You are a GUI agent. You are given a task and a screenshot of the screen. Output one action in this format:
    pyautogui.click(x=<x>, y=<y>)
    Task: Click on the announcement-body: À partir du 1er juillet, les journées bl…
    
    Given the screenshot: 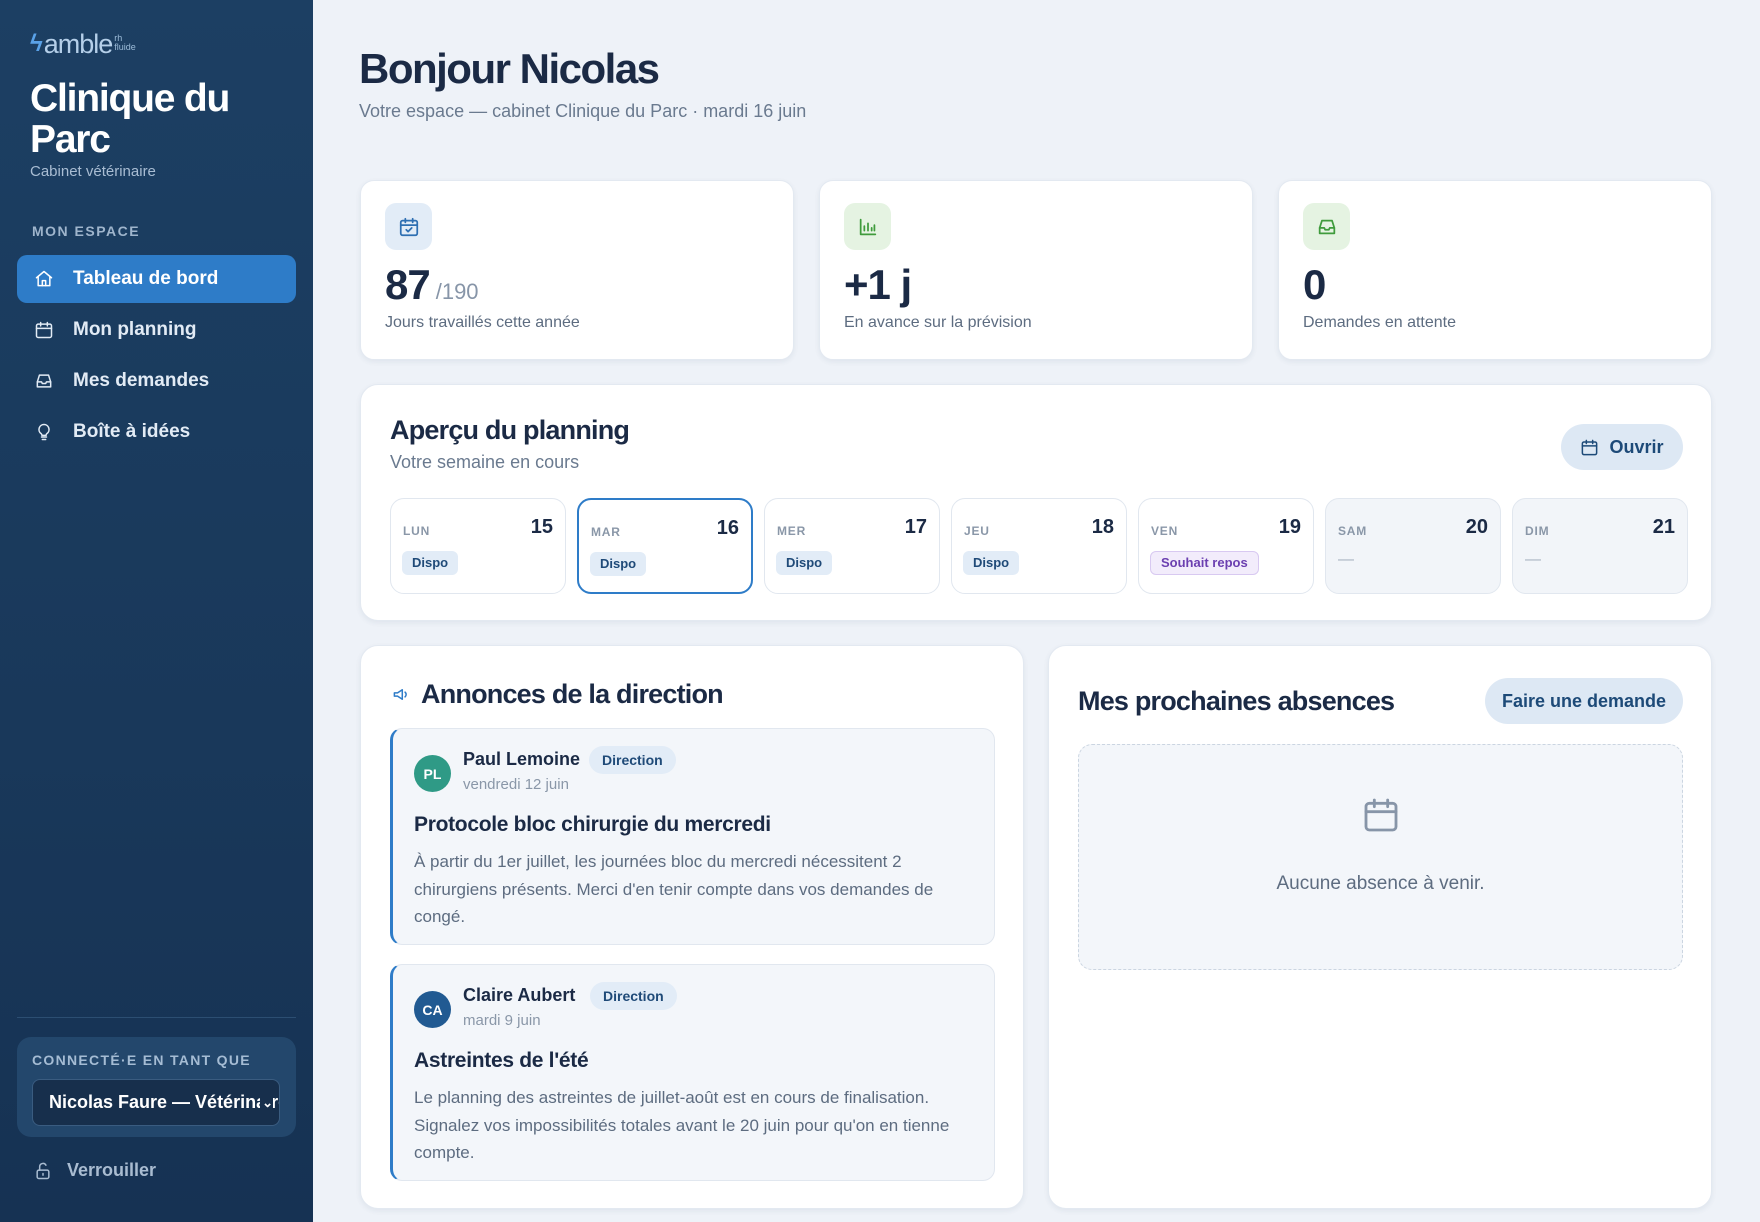 What is the action you would take?
    pyautogui.click(x=674, y=889)
    